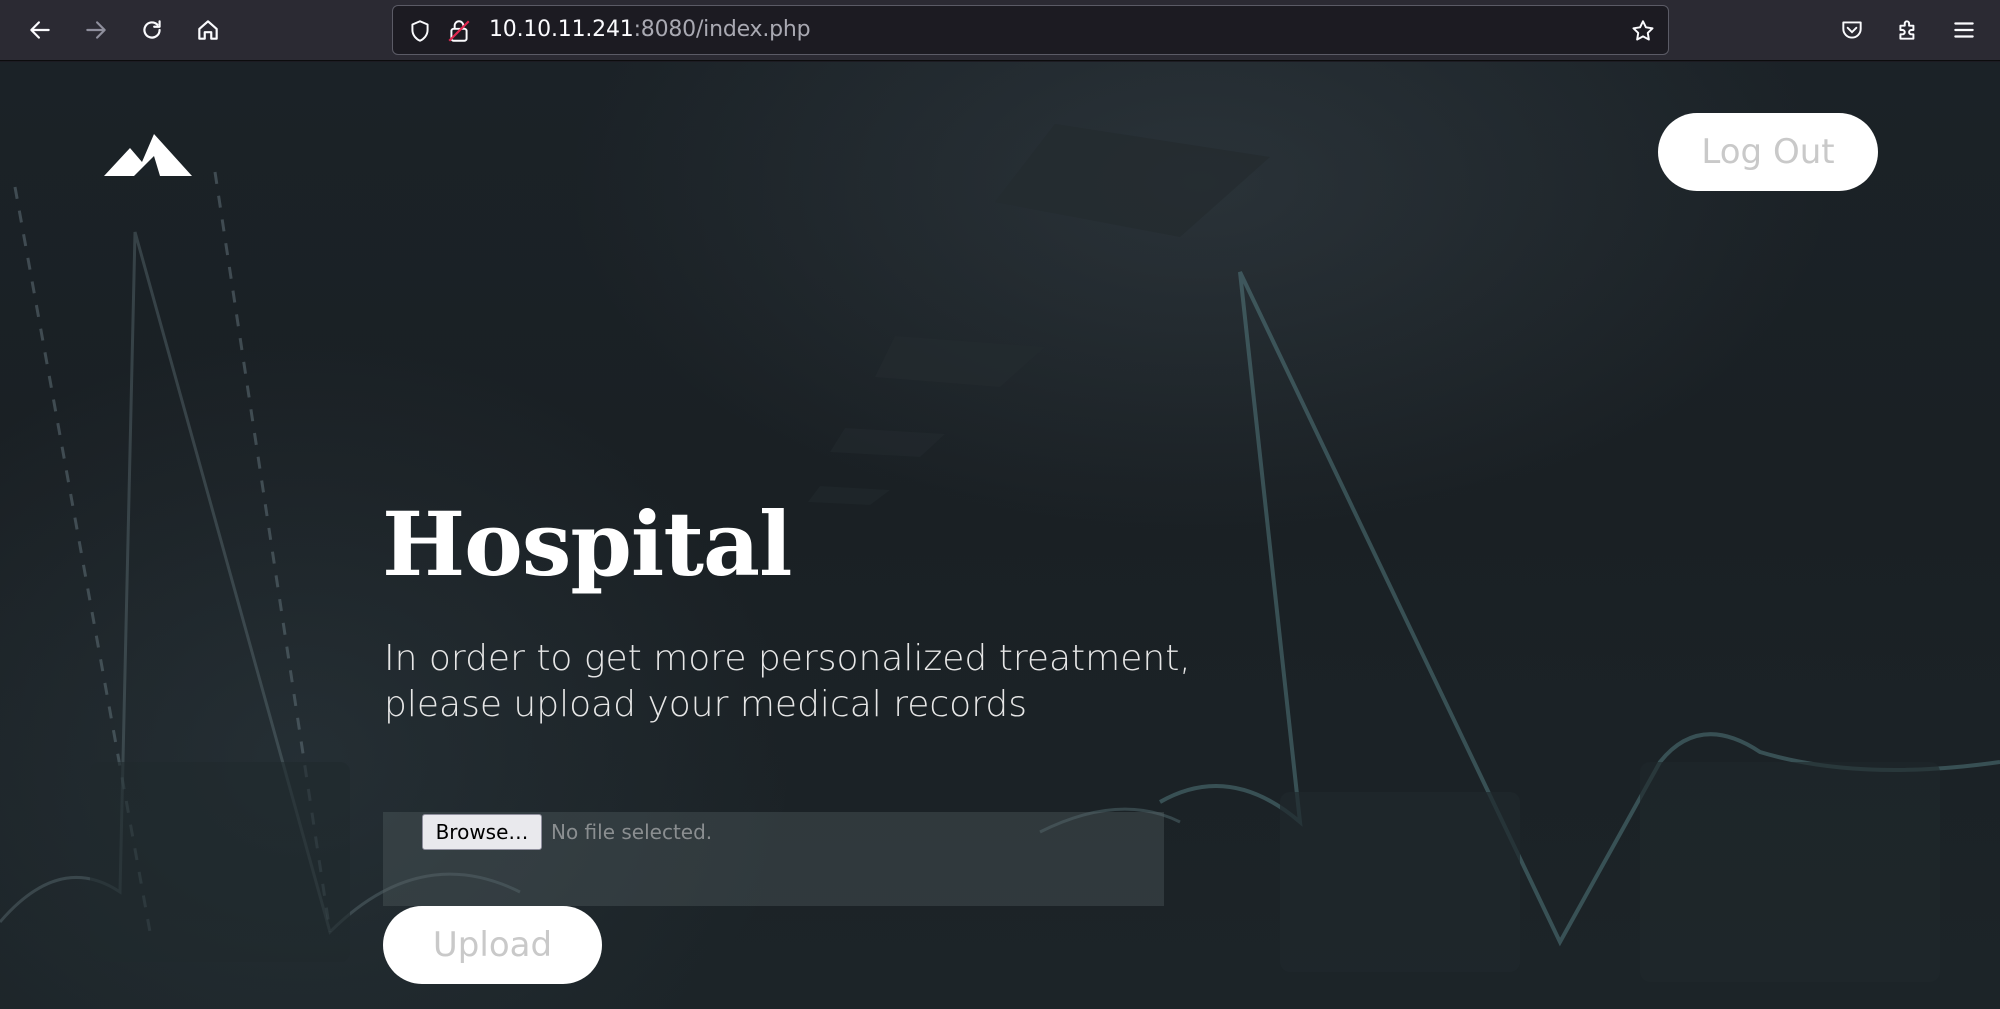 This screenshot has height=1009, width=2000. What do you see at coordinates (1643, 31) in the screenshot?
I see `bookmark-star-icon` at bounding box center [1643, 31].